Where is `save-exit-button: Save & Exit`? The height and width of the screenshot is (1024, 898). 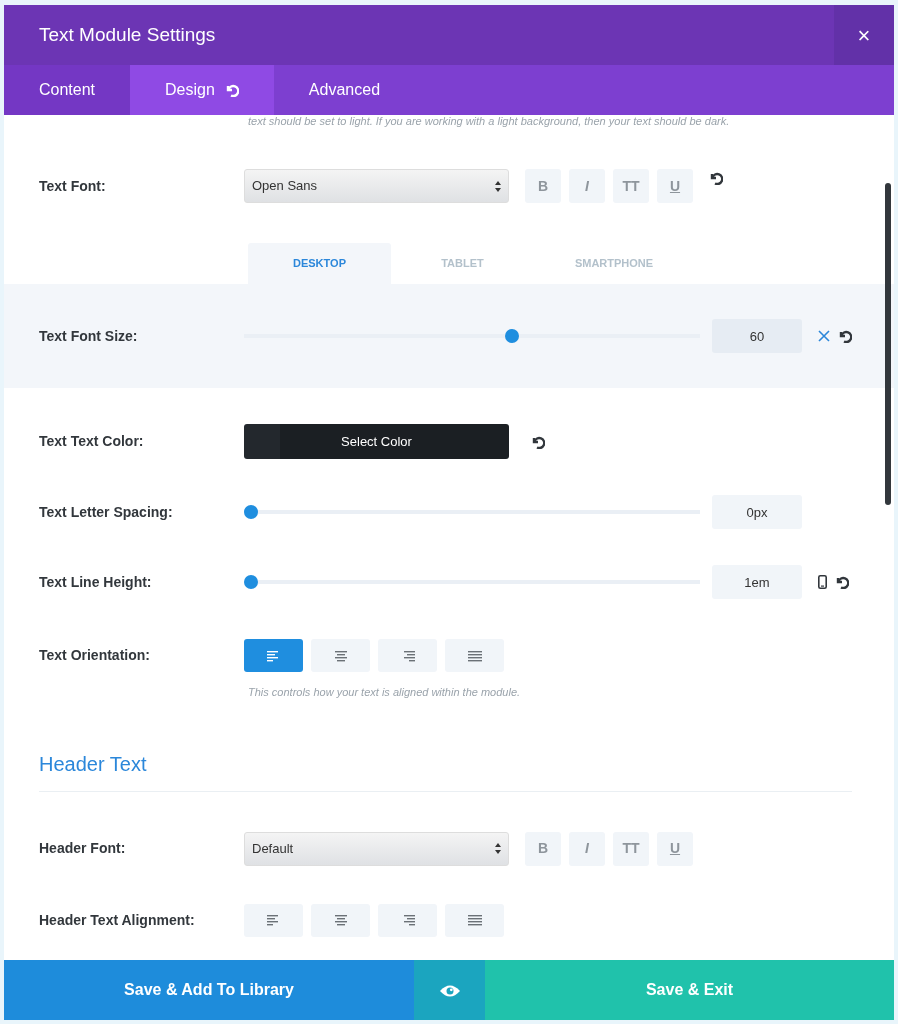
save-exit-button: Save & Exit is located at coordinates (689, 990).